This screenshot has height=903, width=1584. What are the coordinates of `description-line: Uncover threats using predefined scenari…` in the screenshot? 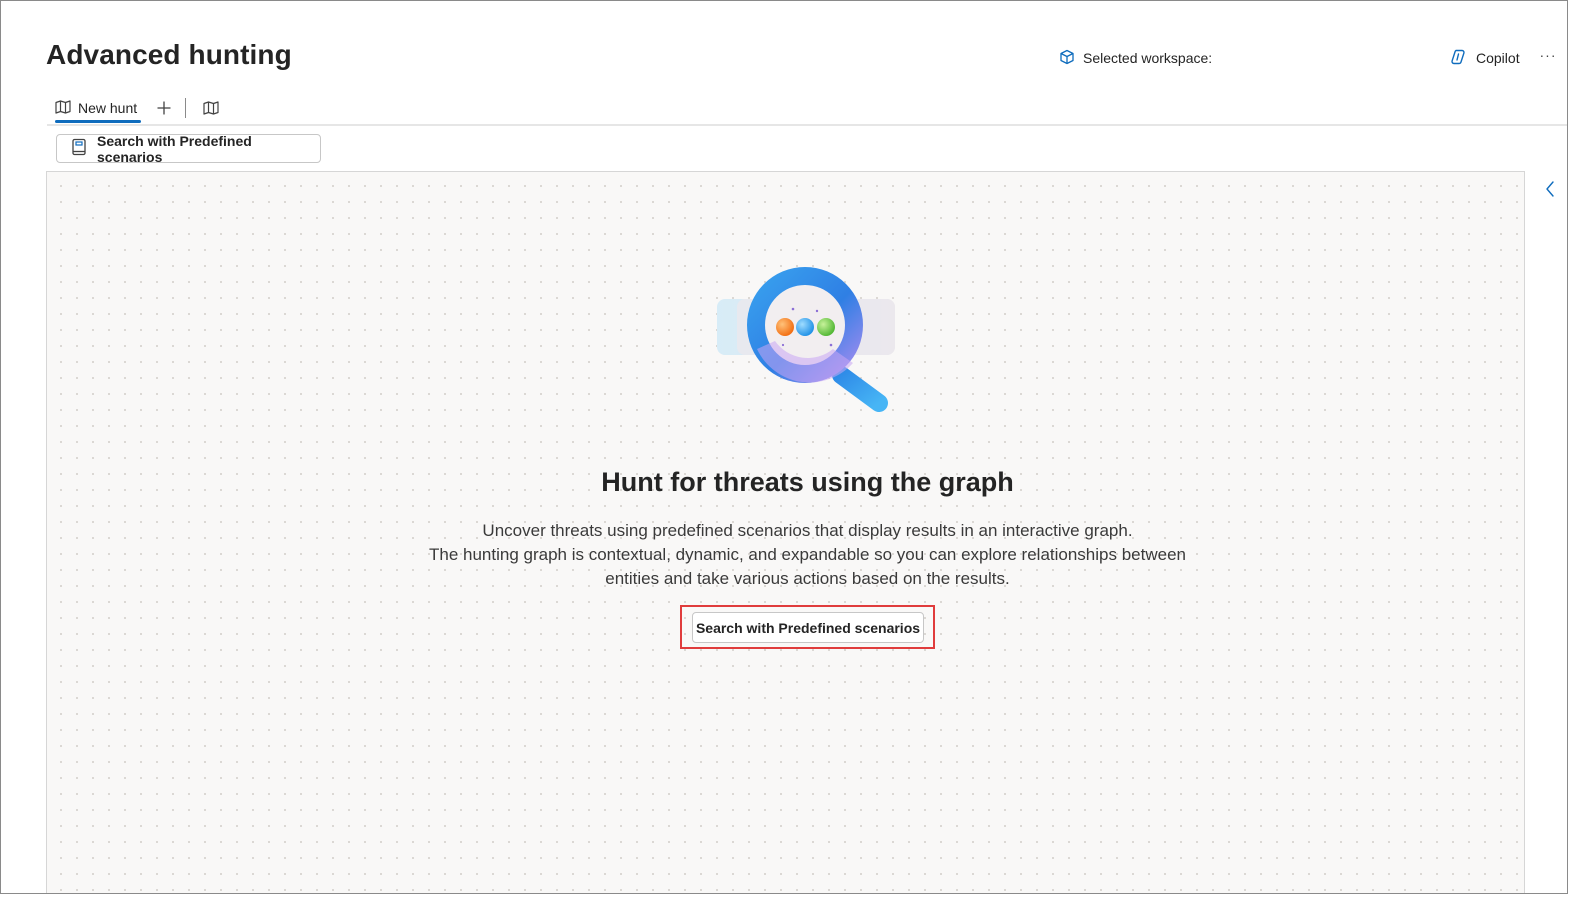 It's located at (807, 530).